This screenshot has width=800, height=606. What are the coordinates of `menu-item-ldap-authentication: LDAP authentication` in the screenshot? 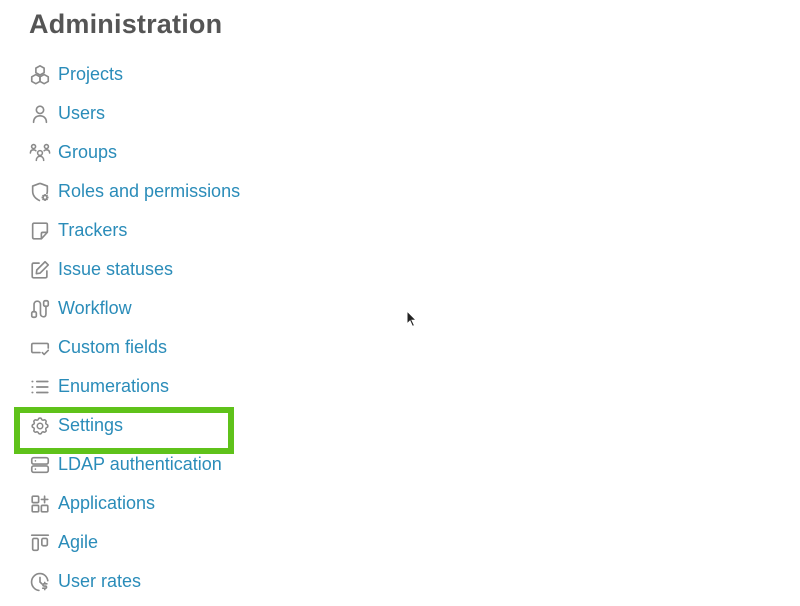 It's located at (125, 464).